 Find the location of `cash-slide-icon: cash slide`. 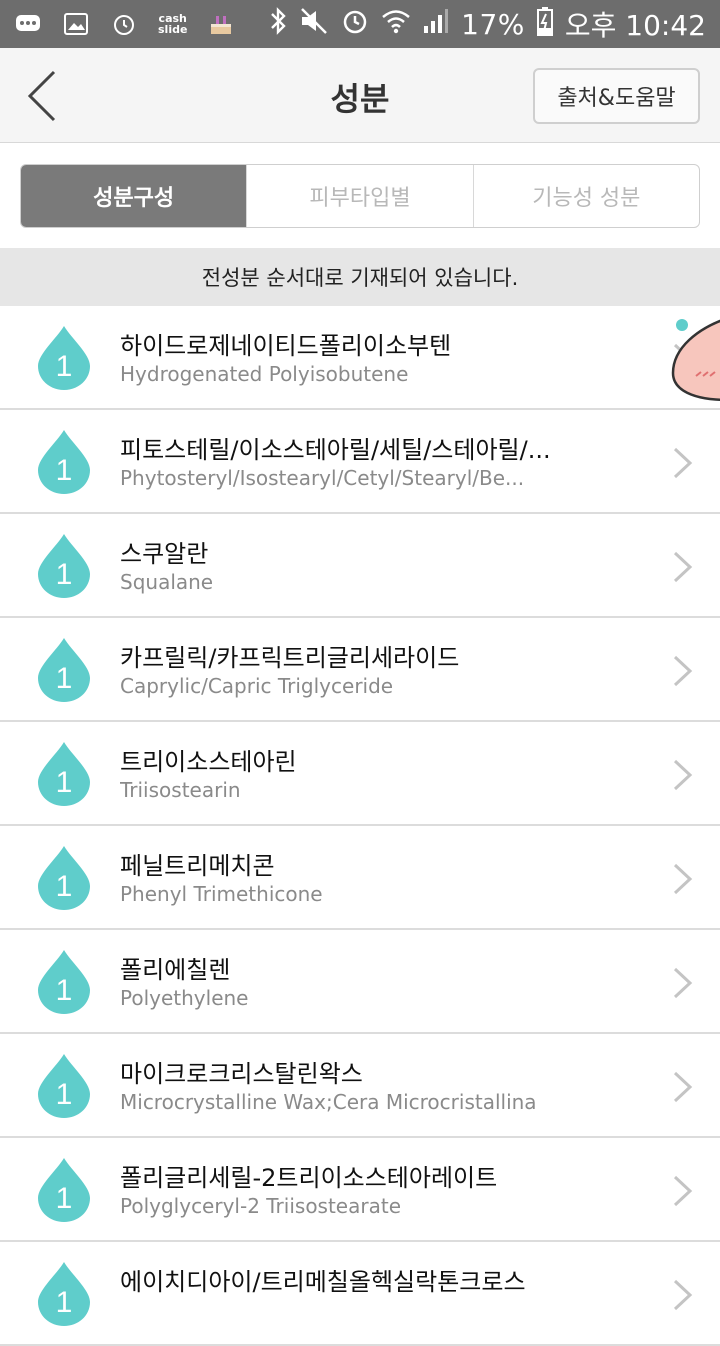

cash-slide-icon: cash slide is located at coordinates (173, 24).